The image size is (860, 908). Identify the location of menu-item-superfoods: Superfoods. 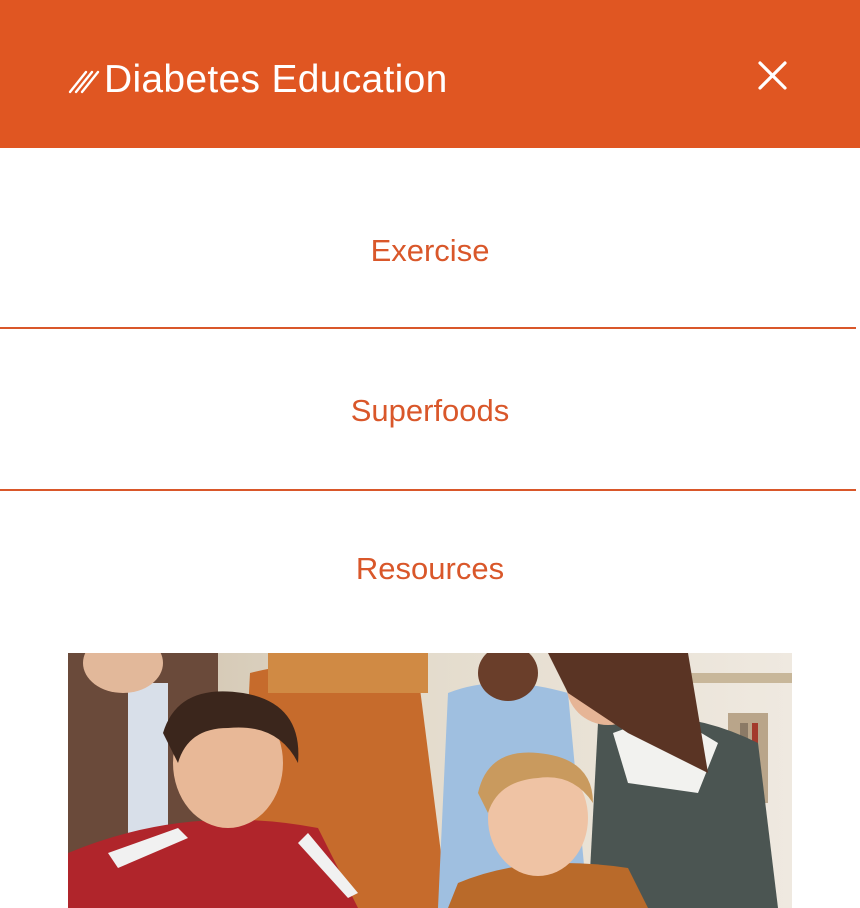
(430, 411).